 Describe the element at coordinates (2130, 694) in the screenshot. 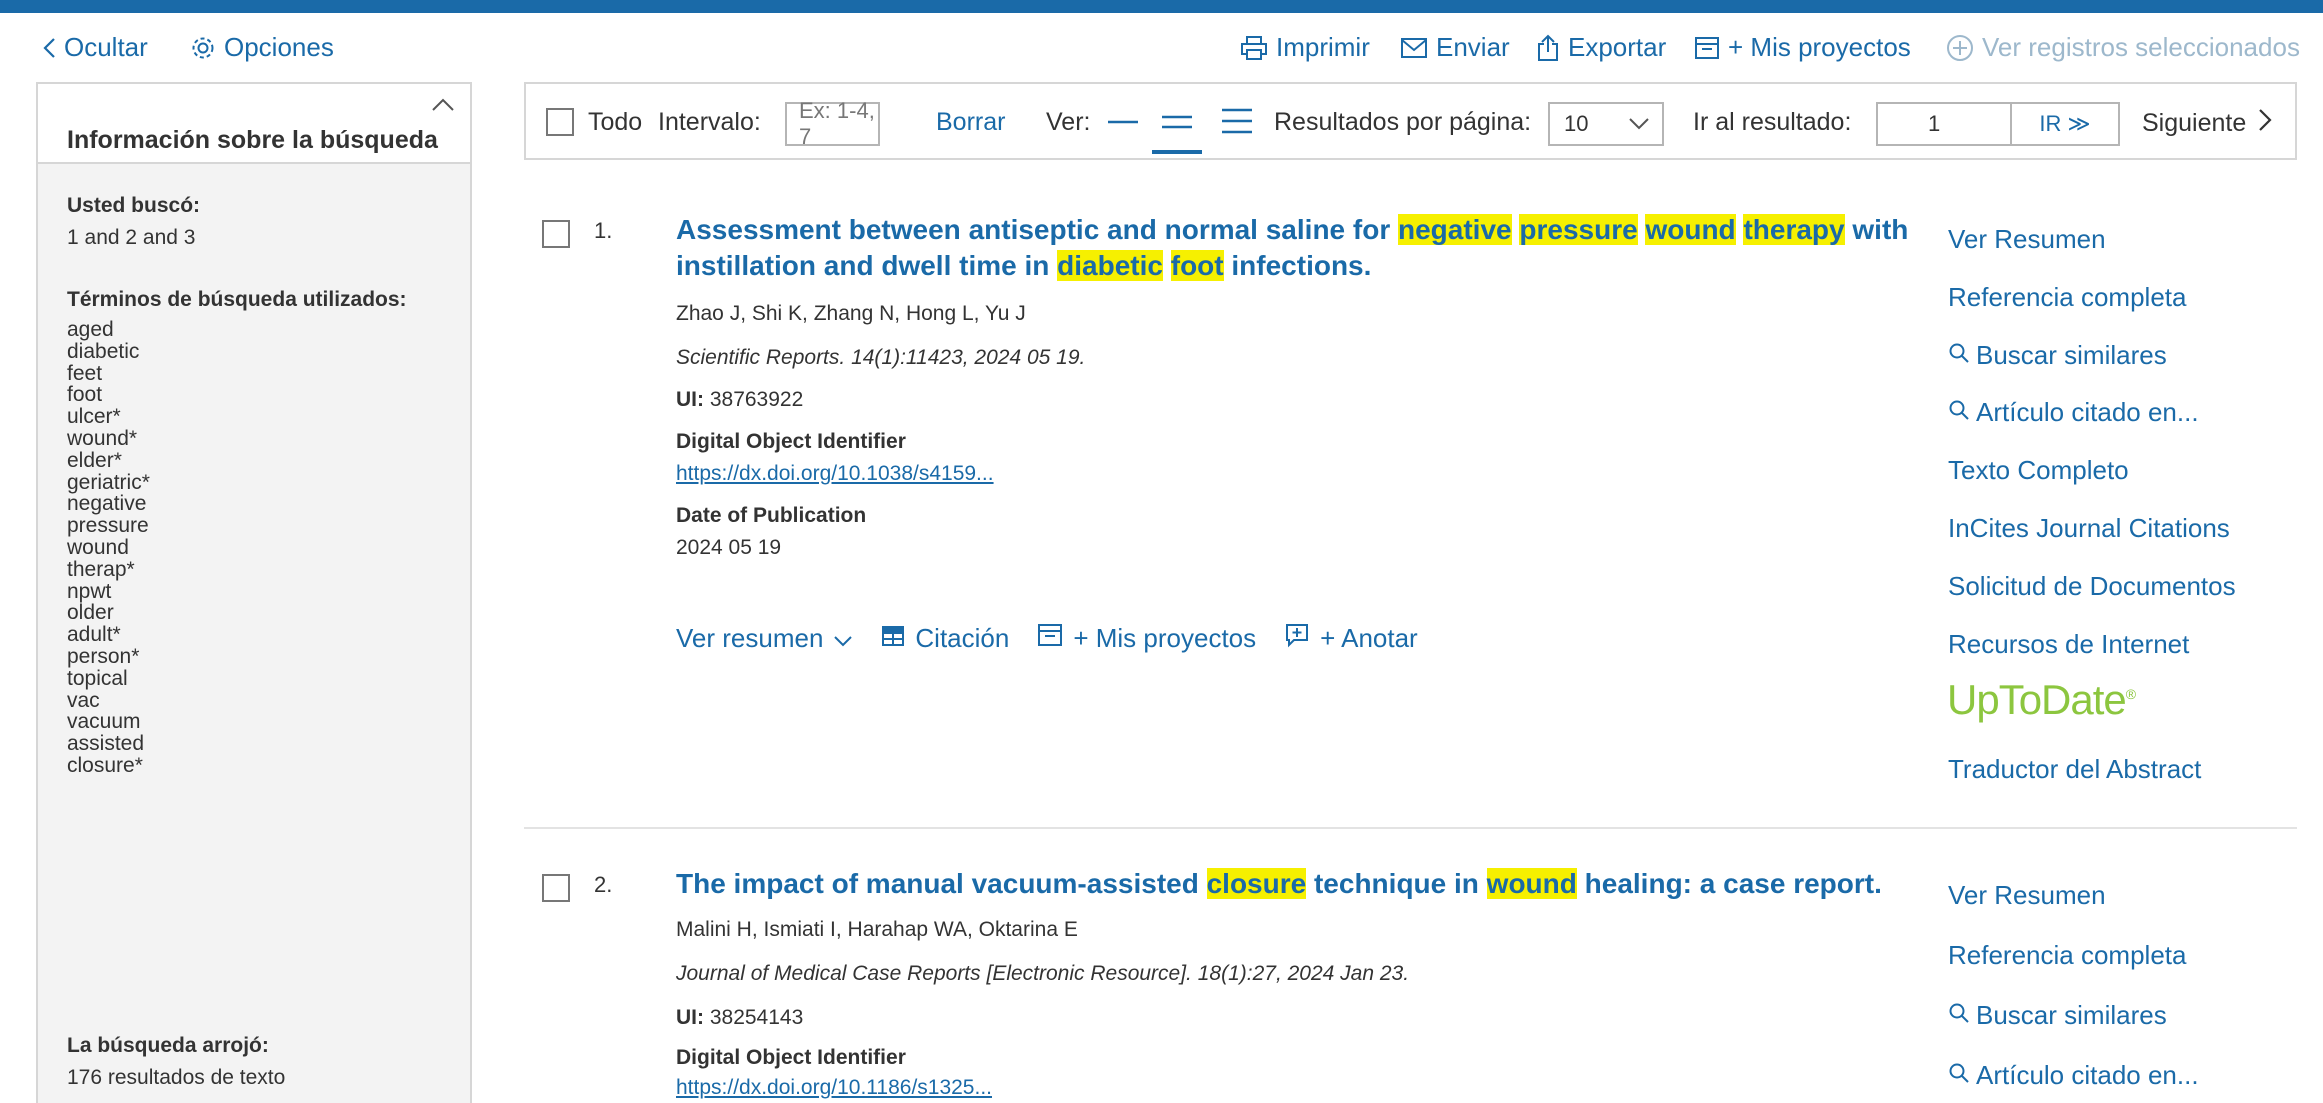

I see `registered-mark: ®` at that location.